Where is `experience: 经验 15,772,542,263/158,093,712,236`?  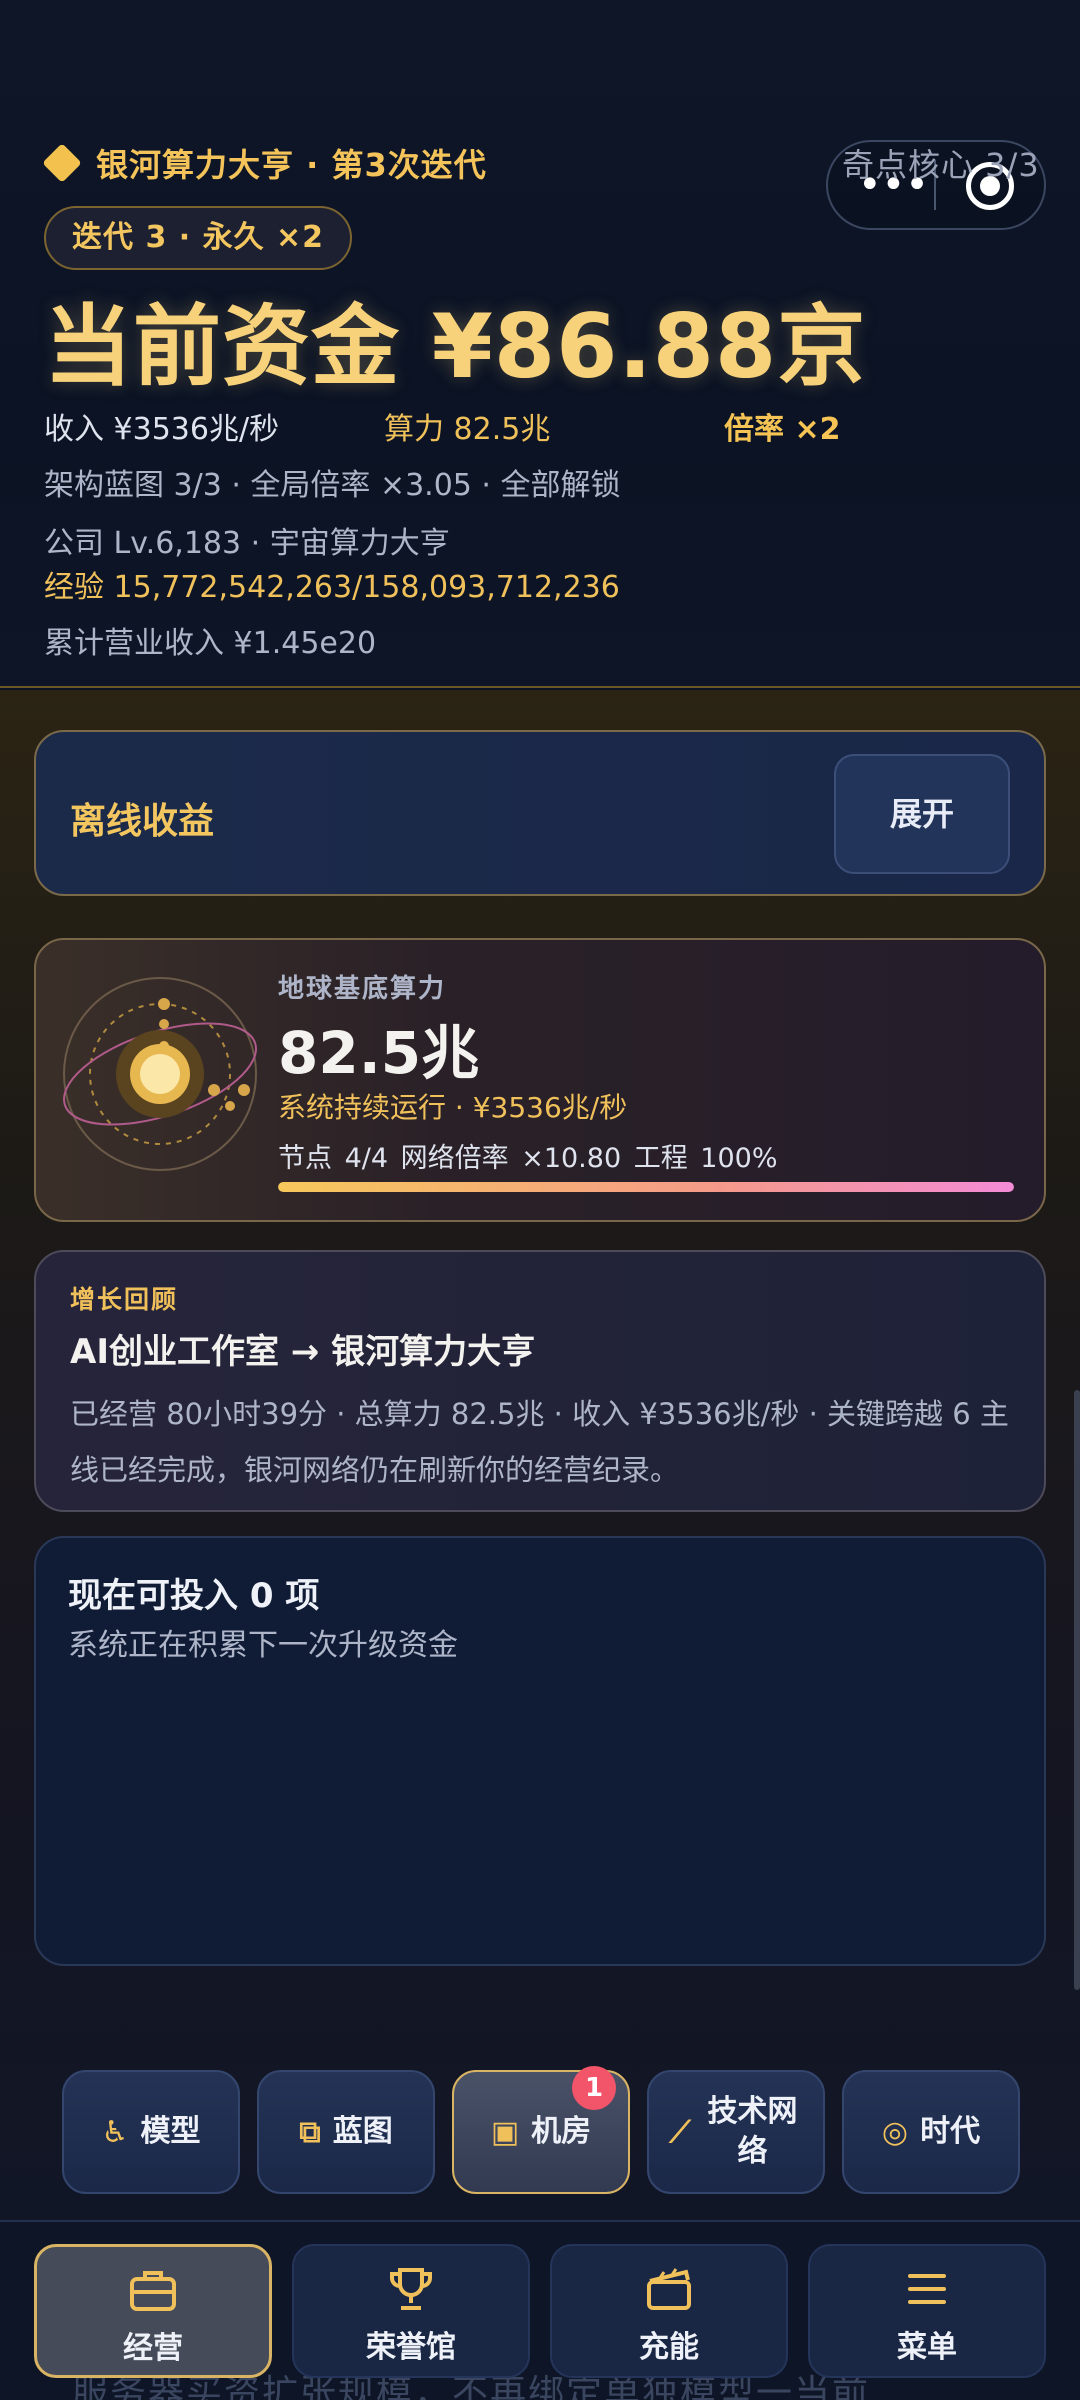
experience: 经验 15,772,542,263/158,093,712,236 is located at coordinates (332, 587).